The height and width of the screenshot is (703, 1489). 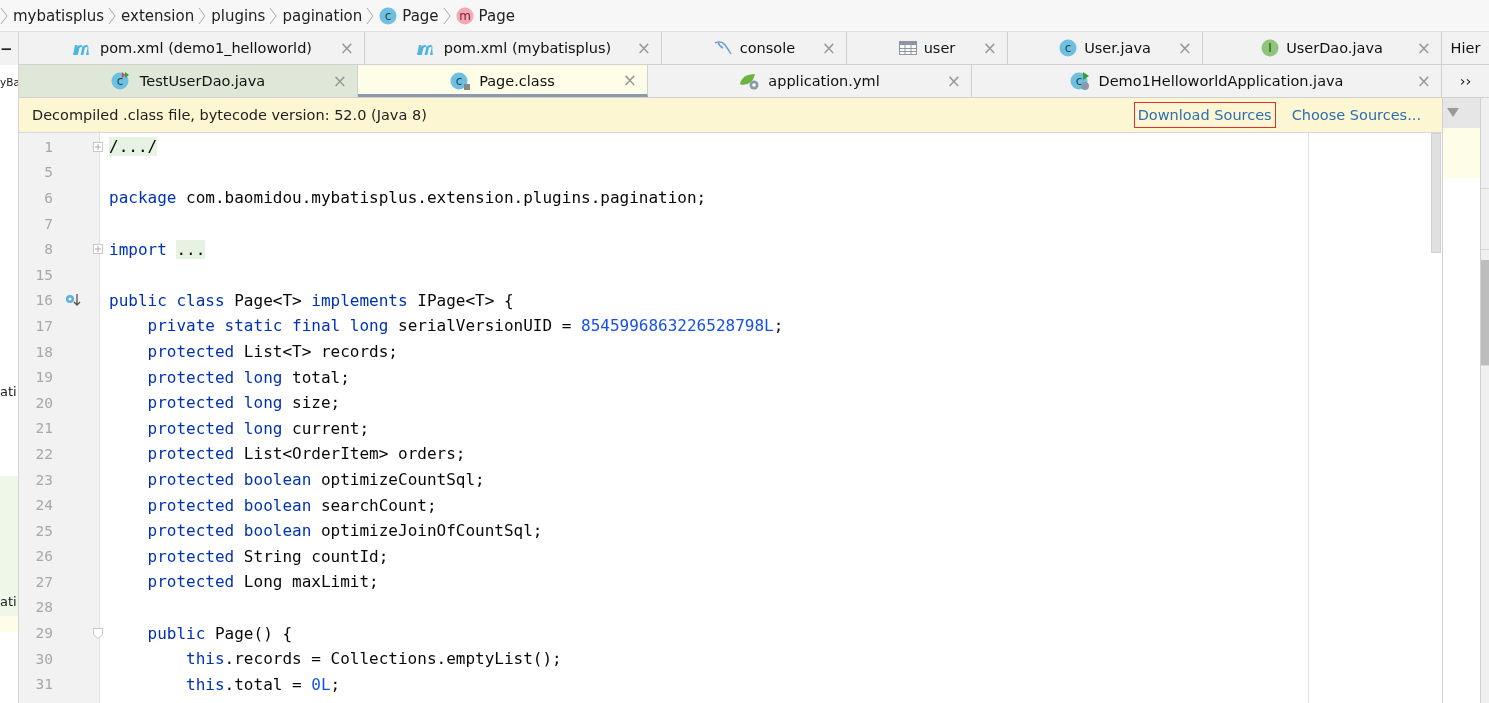 I want to click on code-line: protected boolean searchCount;, so click(x=291, y=505).